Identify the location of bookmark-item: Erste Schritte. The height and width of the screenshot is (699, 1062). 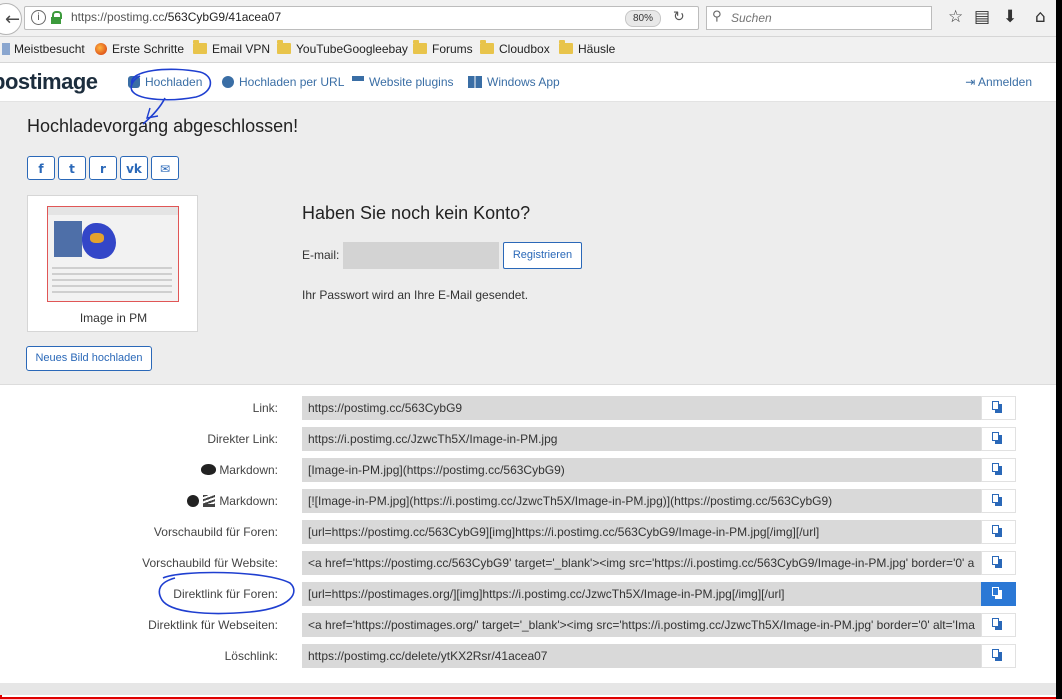
(139, 49).